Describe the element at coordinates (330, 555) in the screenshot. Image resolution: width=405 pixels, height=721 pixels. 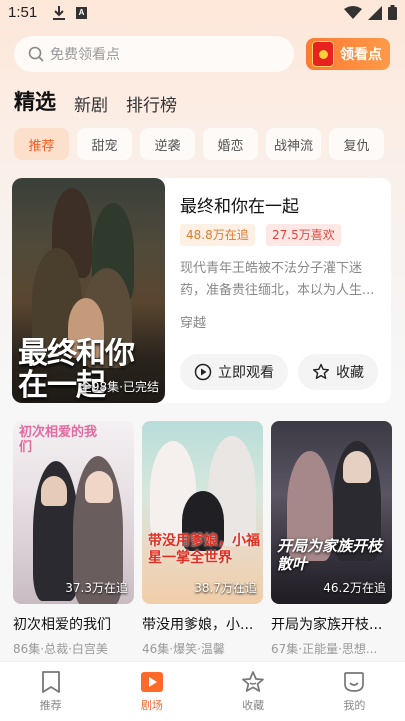
I see `drama-poster-title: 开局为家族开枝散叶` at that location.